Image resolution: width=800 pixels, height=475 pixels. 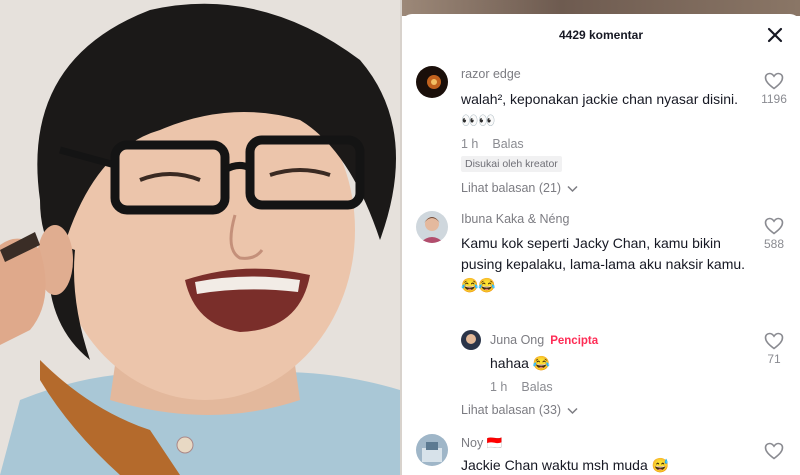 What do you see at coordinates (520, 363) in the screenshot?
I see `reply-text: hahaa 😂` at bounding box center [520, 363].